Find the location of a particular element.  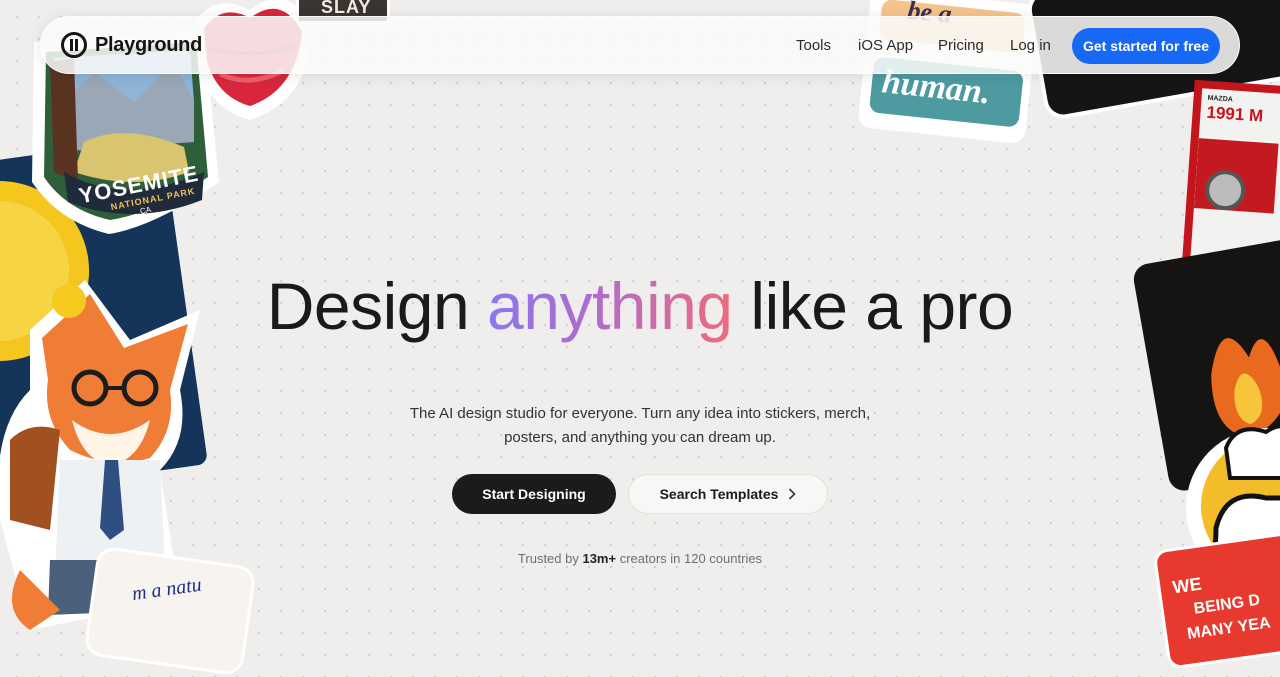

hero-headline: Design anything like a pro is located at coordinates (640, 306).